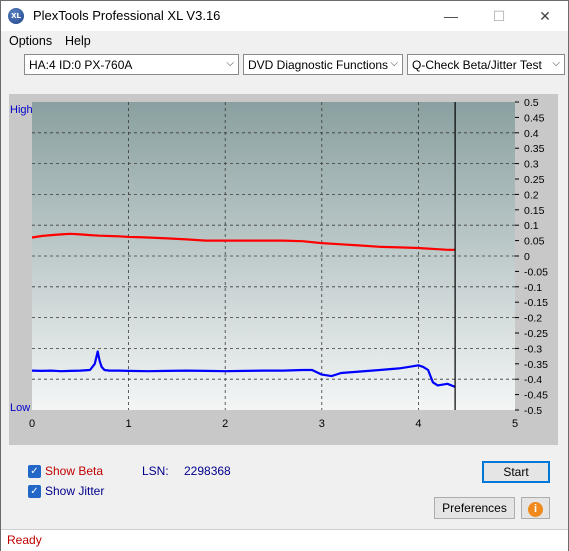 This screenshot has height=551, width=569. I want to click on y-label-low: Low, so click(20, 408).